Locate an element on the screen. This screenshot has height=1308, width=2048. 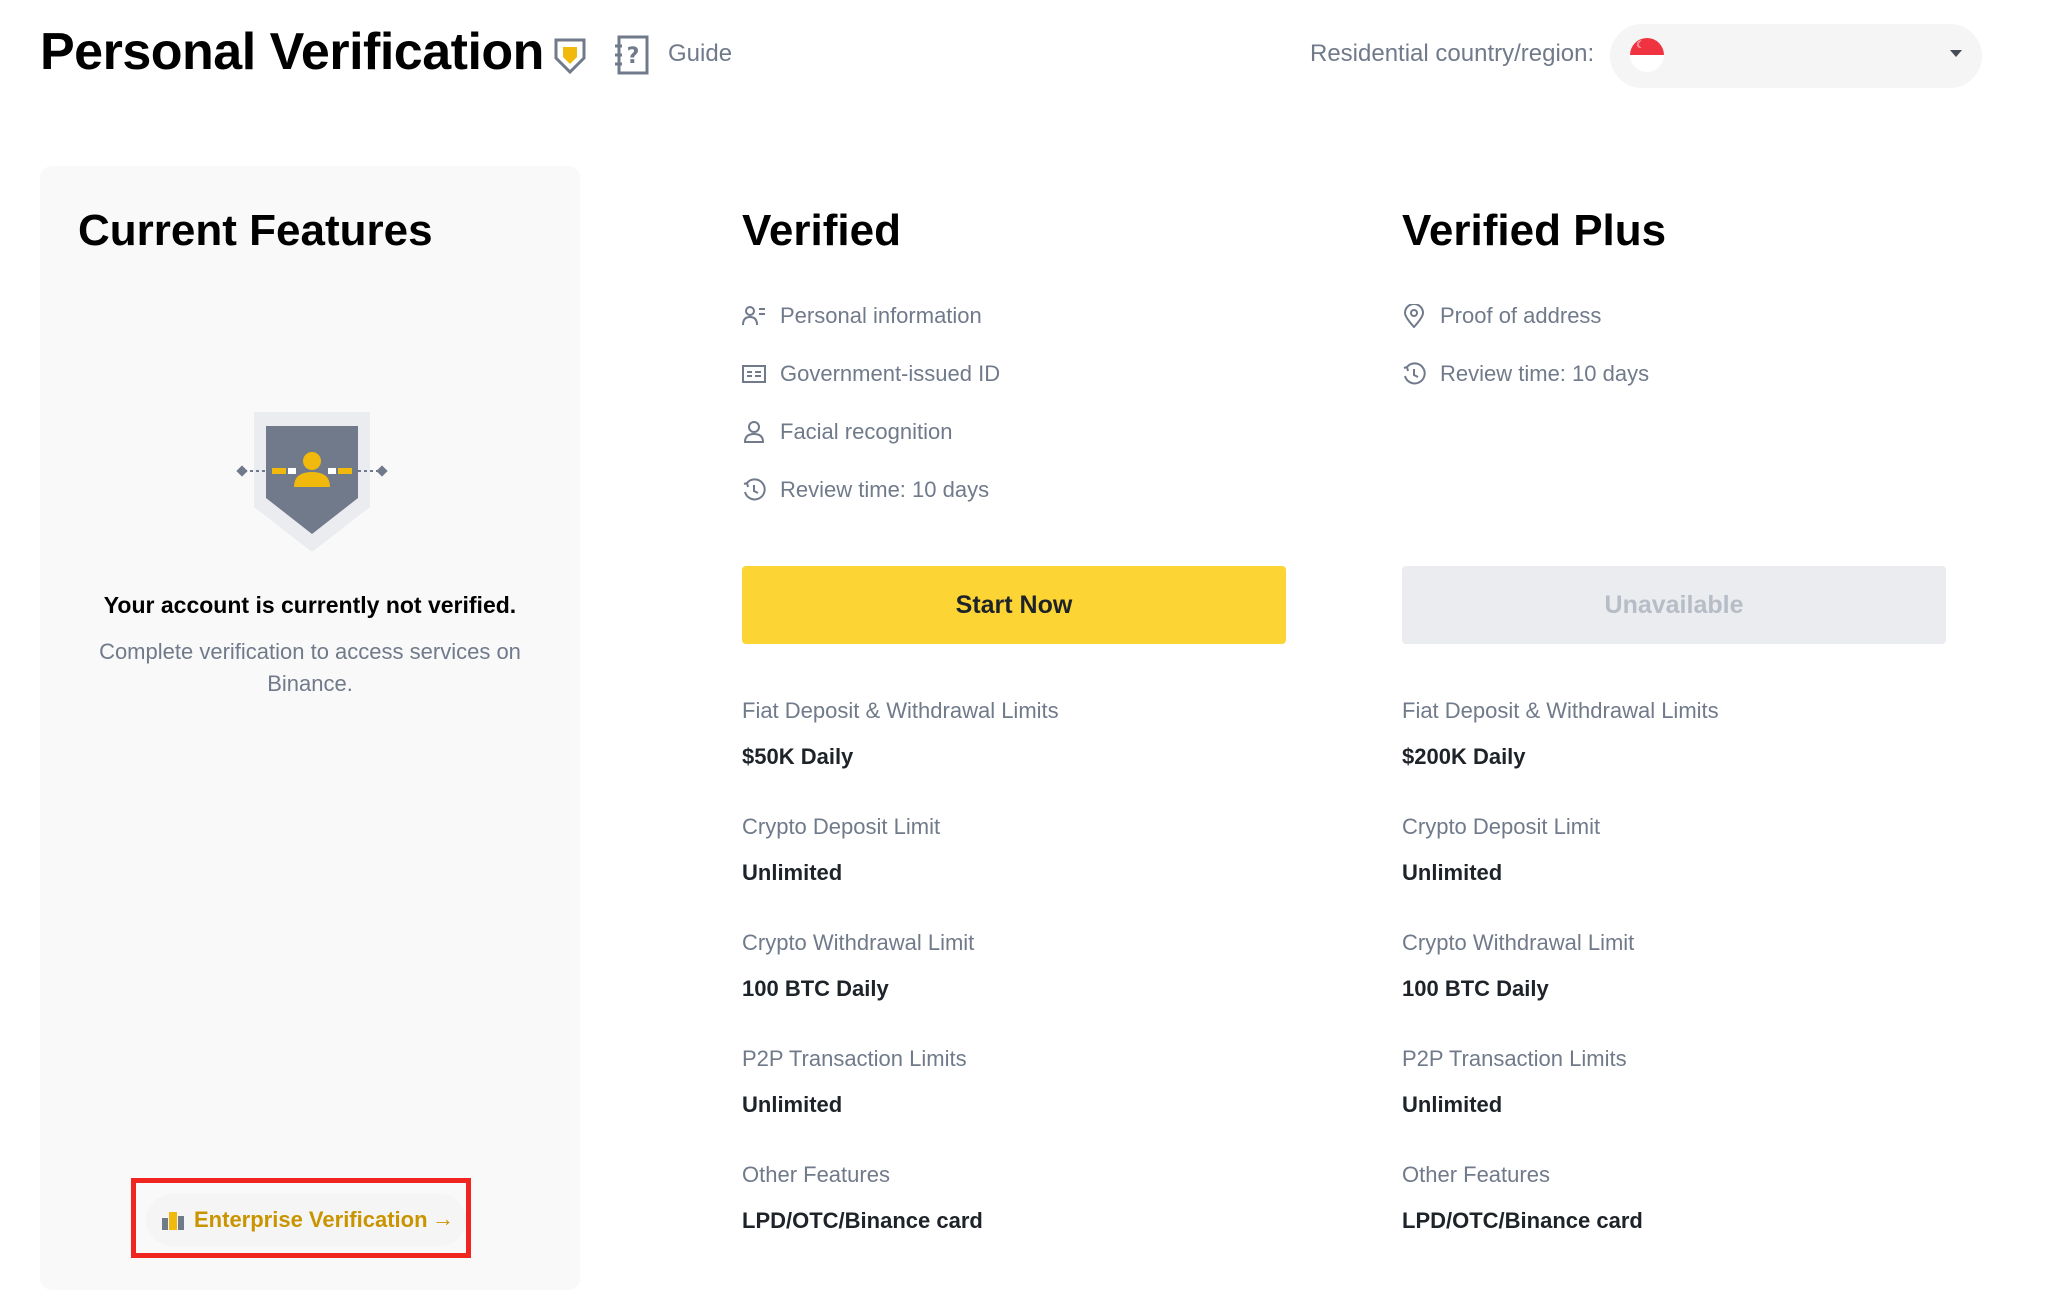
building-icon is located at coordinates (173, 1221).